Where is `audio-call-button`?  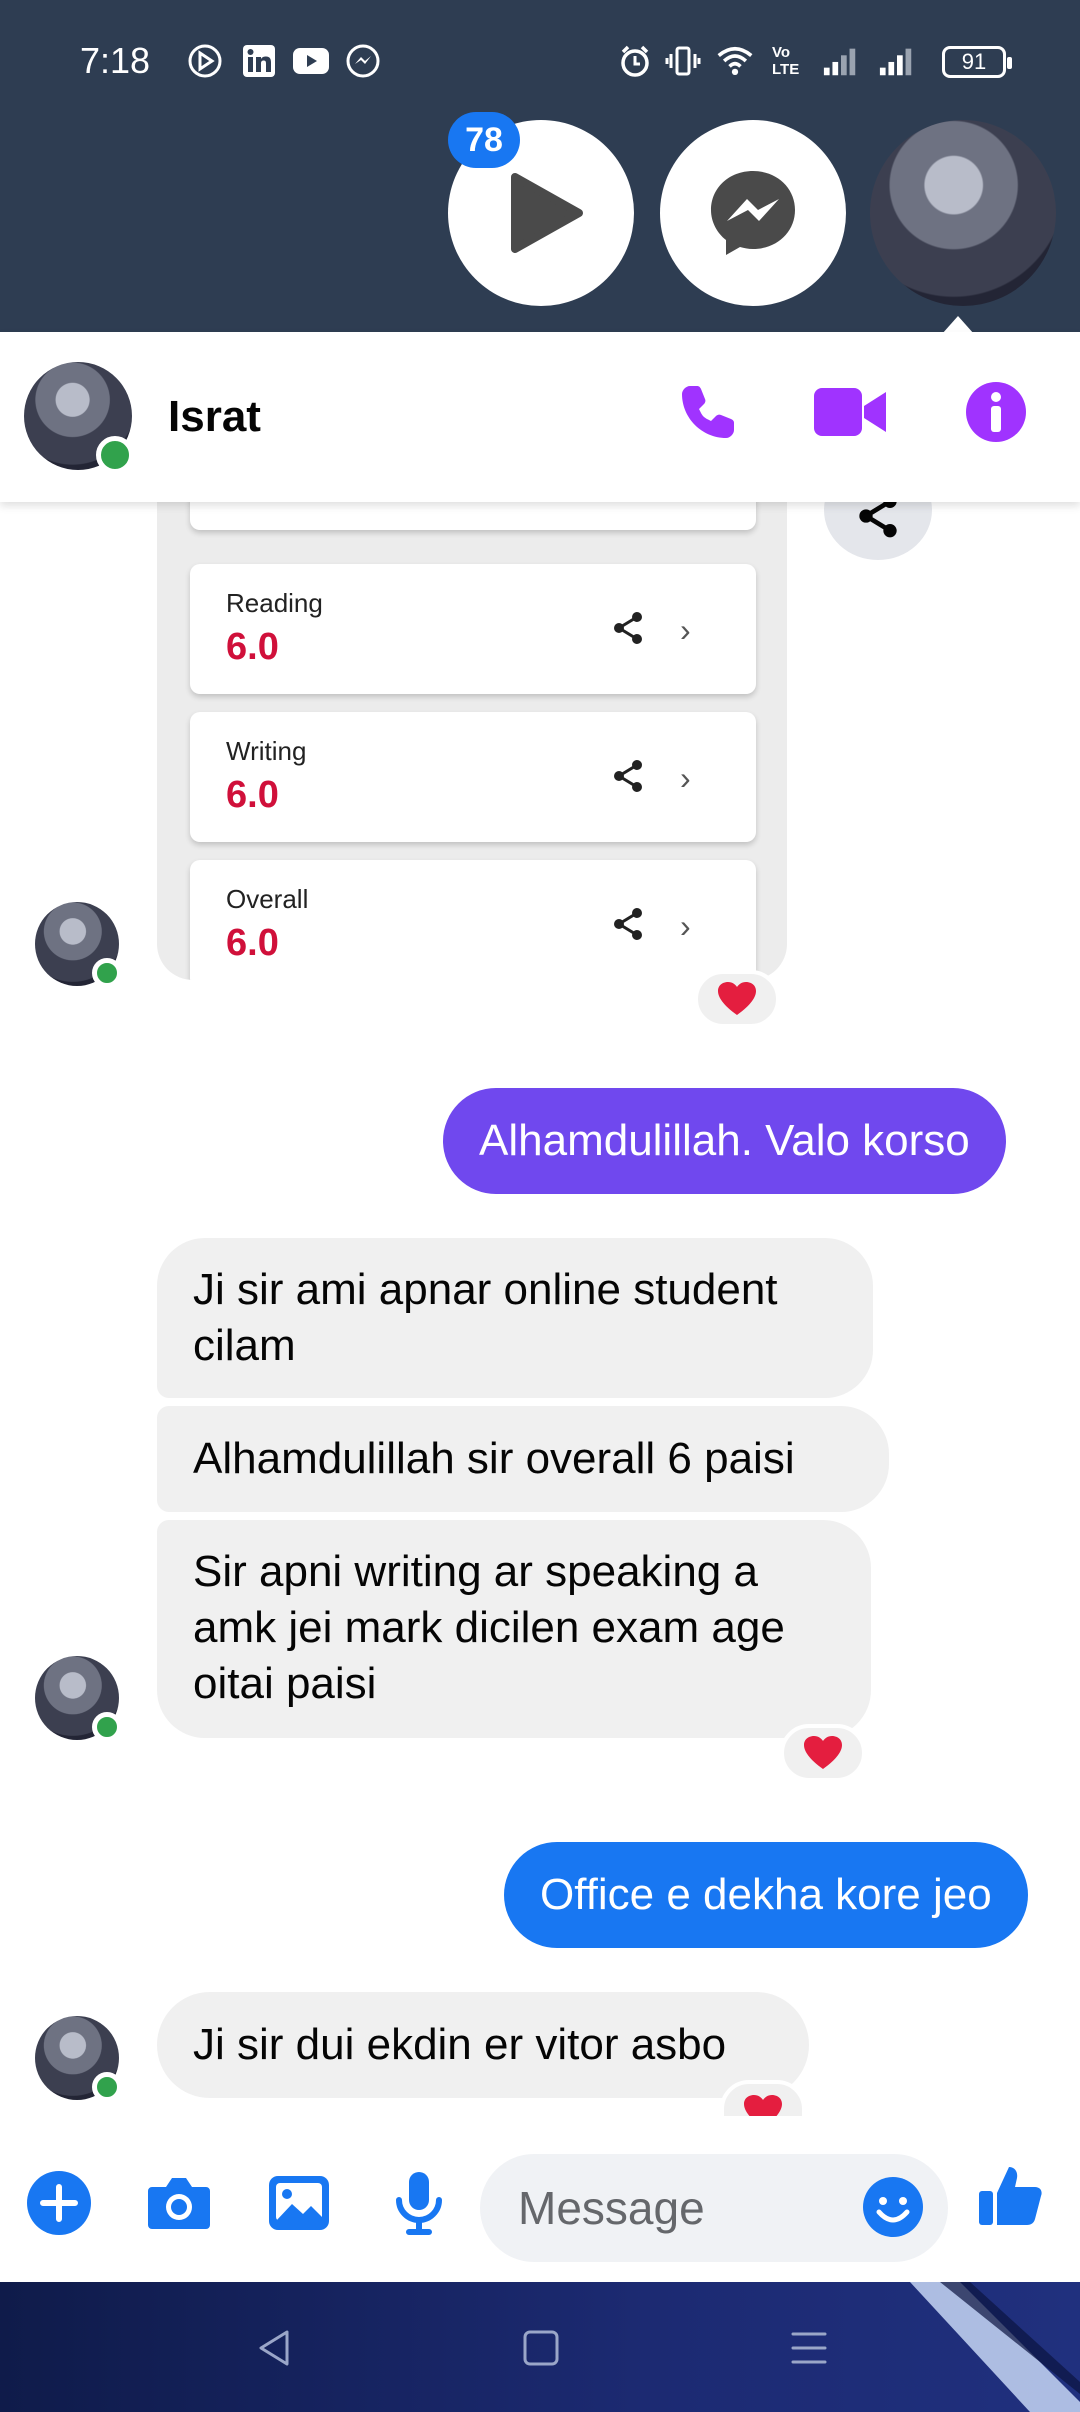
audio-call-button is located at coordinates (708, 412).